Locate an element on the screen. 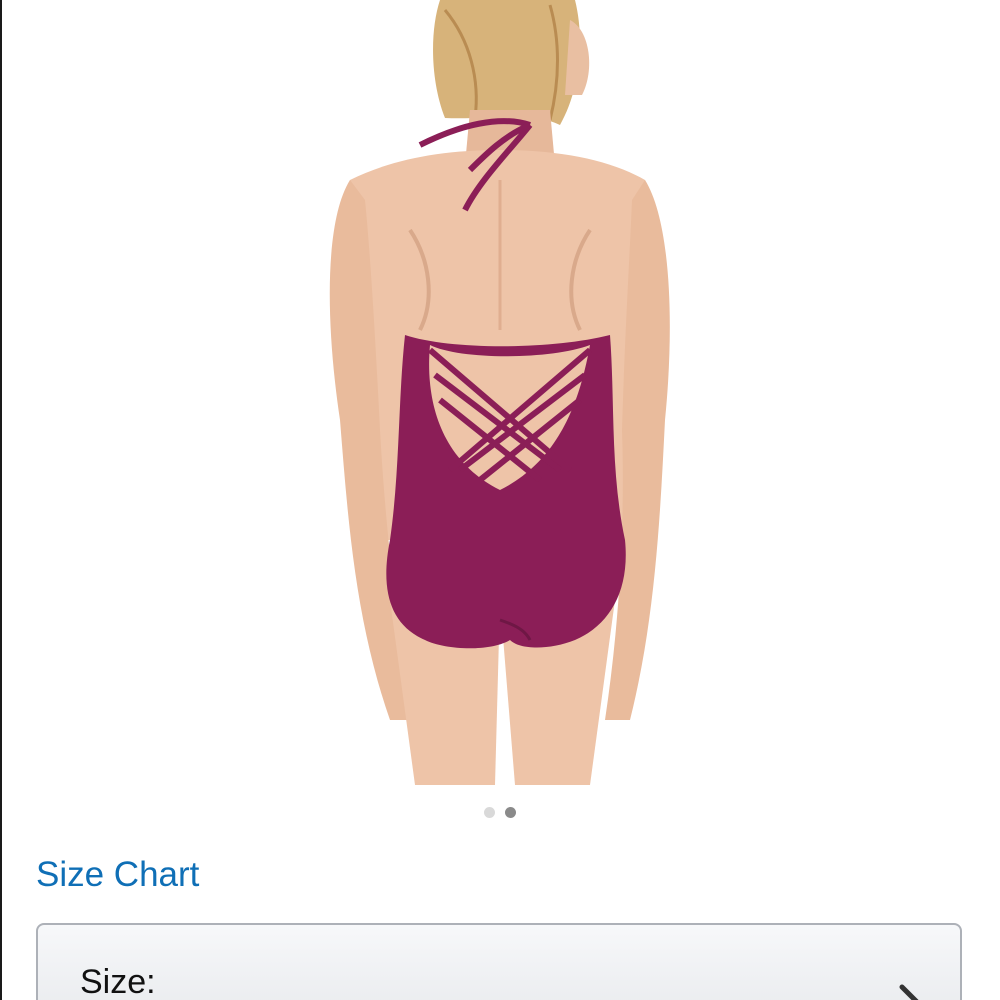  size-selector-label: Size: is located at coordinates (118, 981).